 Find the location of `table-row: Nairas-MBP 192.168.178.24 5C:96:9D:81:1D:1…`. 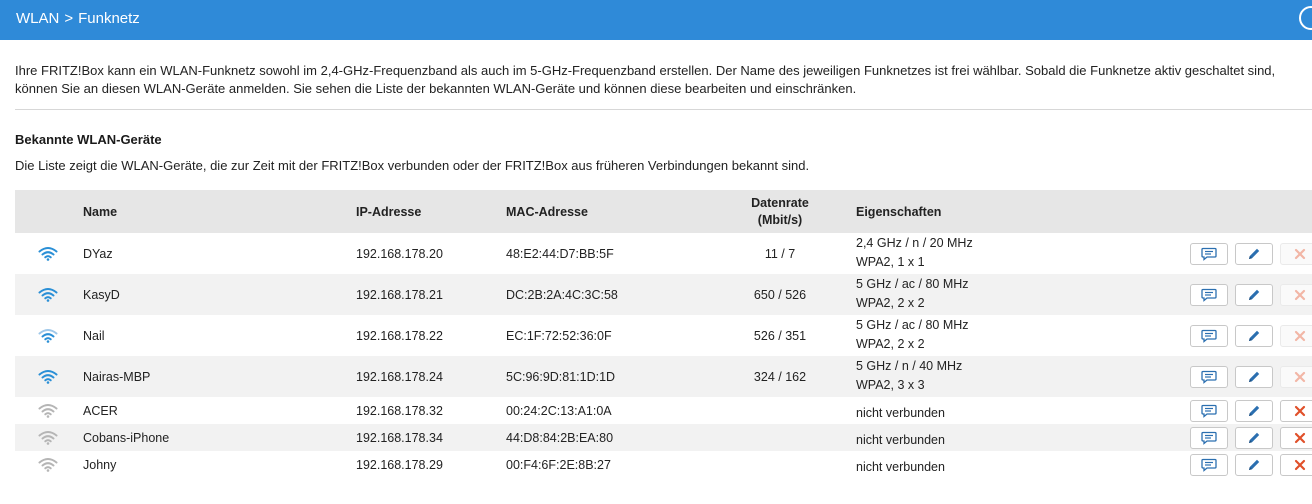

table-row: Nairas-MBP 192.168.178.24 5C:96:9D:81:1D:1… is located at coordinates (663, 376).